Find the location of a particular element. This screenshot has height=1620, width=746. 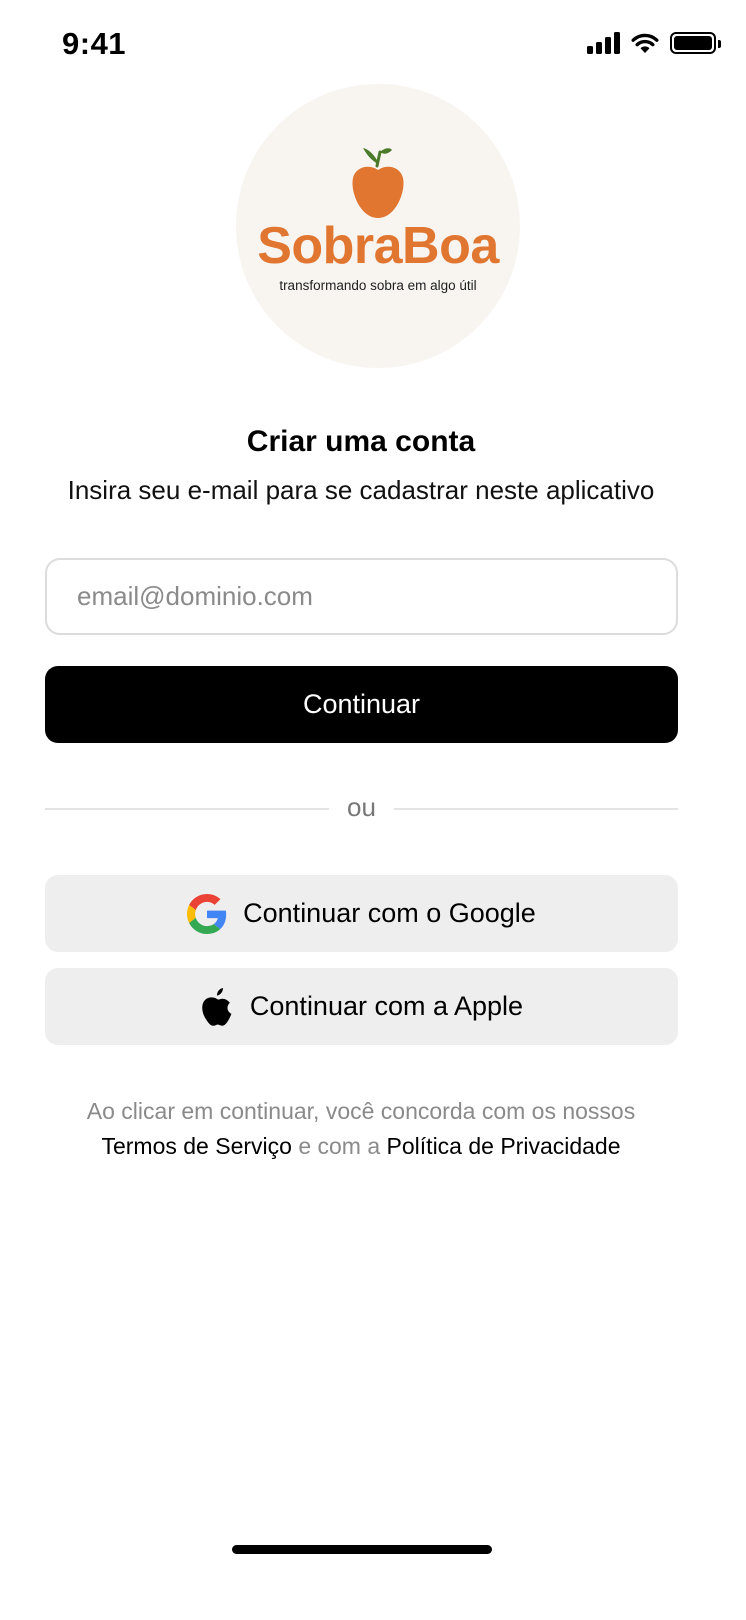

divider-line-right is located at coordinates (536, 809).